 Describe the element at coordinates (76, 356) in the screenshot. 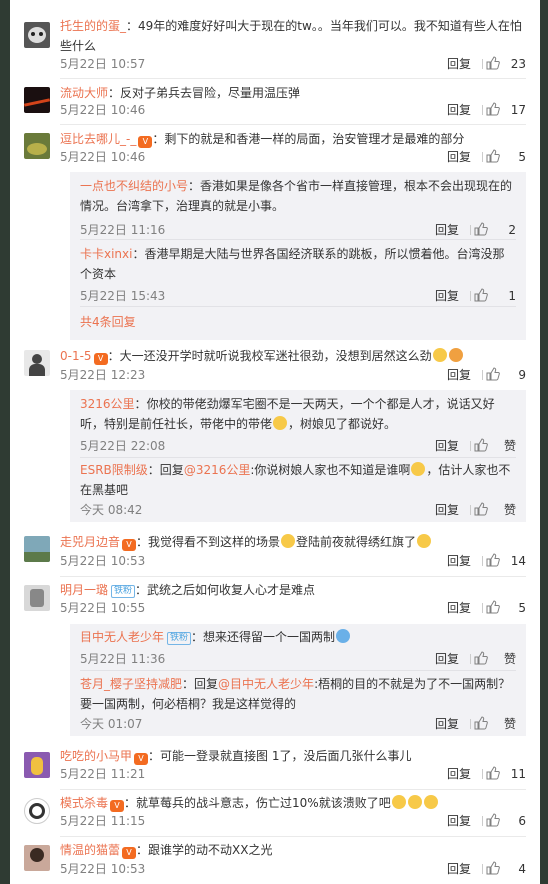

I see `username-link: 0-1-5` at that location.